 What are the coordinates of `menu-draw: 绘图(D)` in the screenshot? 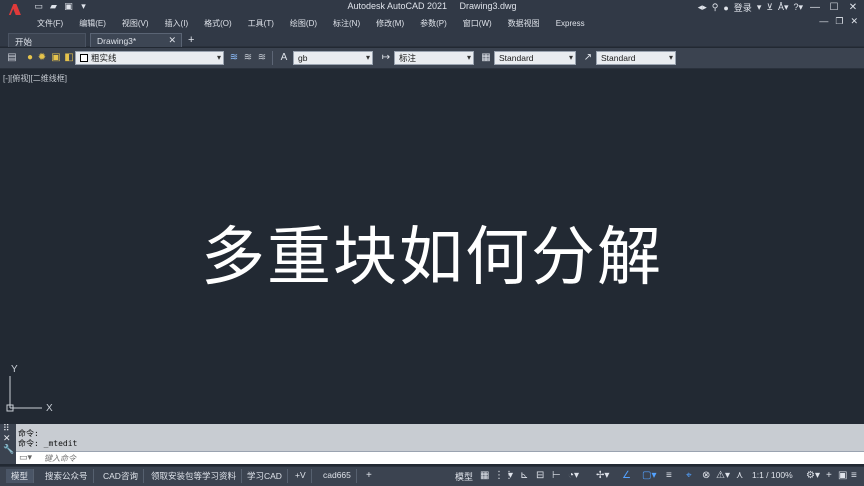 It's located at (303, 23).